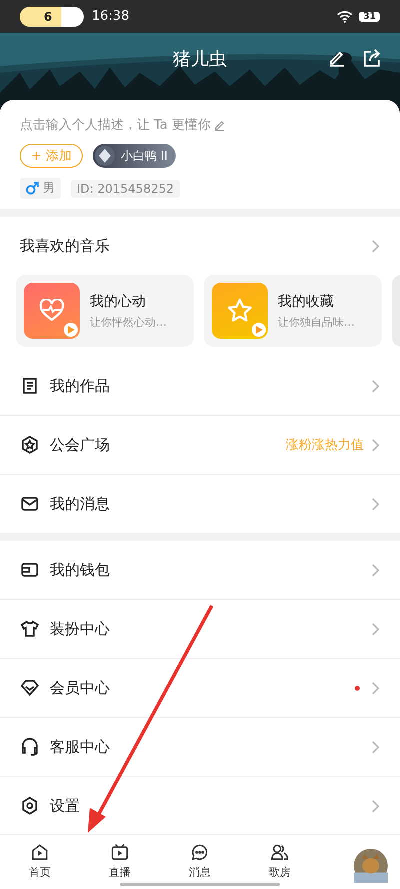  What do you see at coordinates (40, 188) in the screenshot?
I see `gender-tag: 男` at bounding box center [40, 188].